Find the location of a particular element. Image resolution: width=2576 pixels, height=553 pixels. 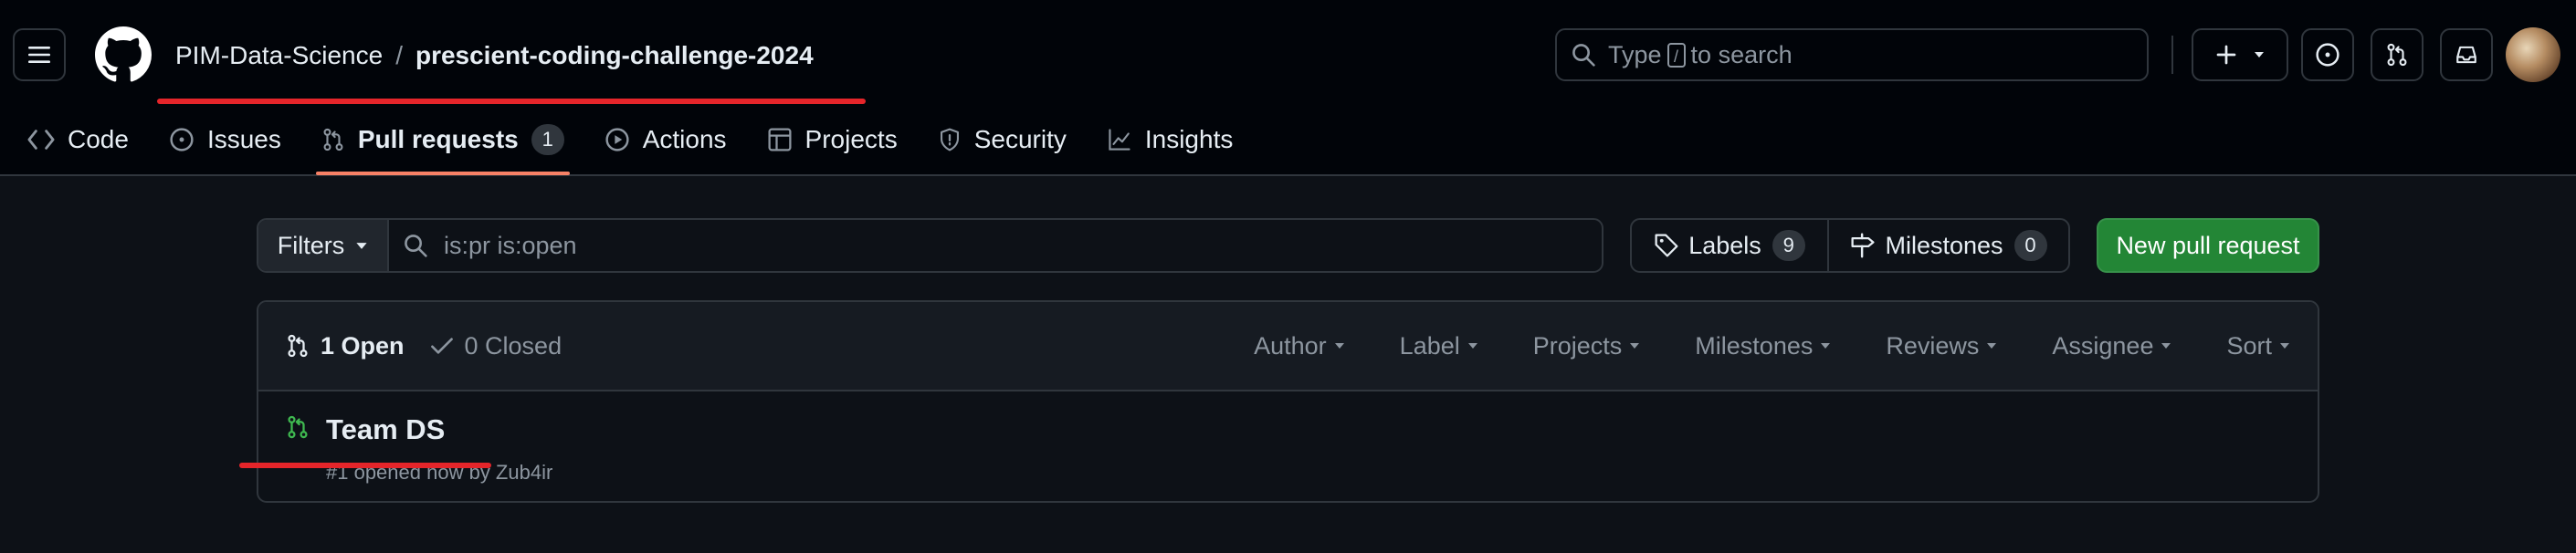

tab-security-label: Security is located at coordinates (1020, 139).